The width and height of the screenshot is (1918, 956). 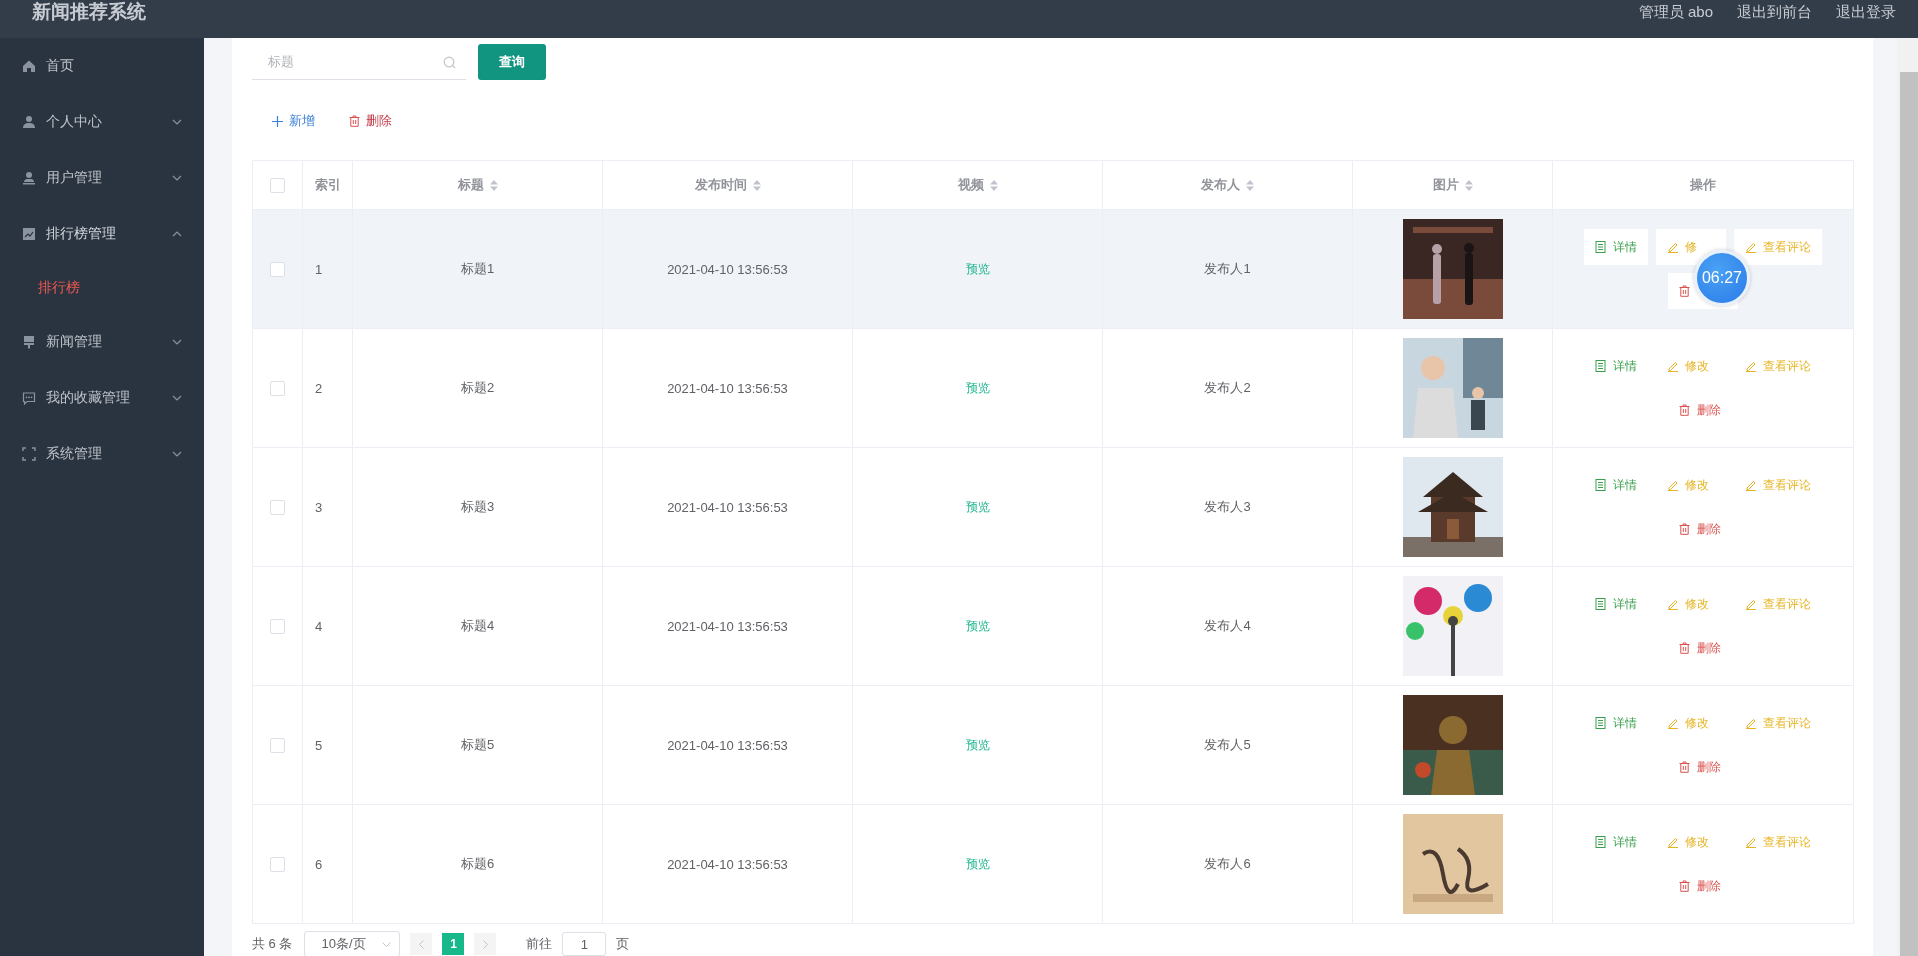 I want to click on add-button: 新增, so click(x=293, y=121).